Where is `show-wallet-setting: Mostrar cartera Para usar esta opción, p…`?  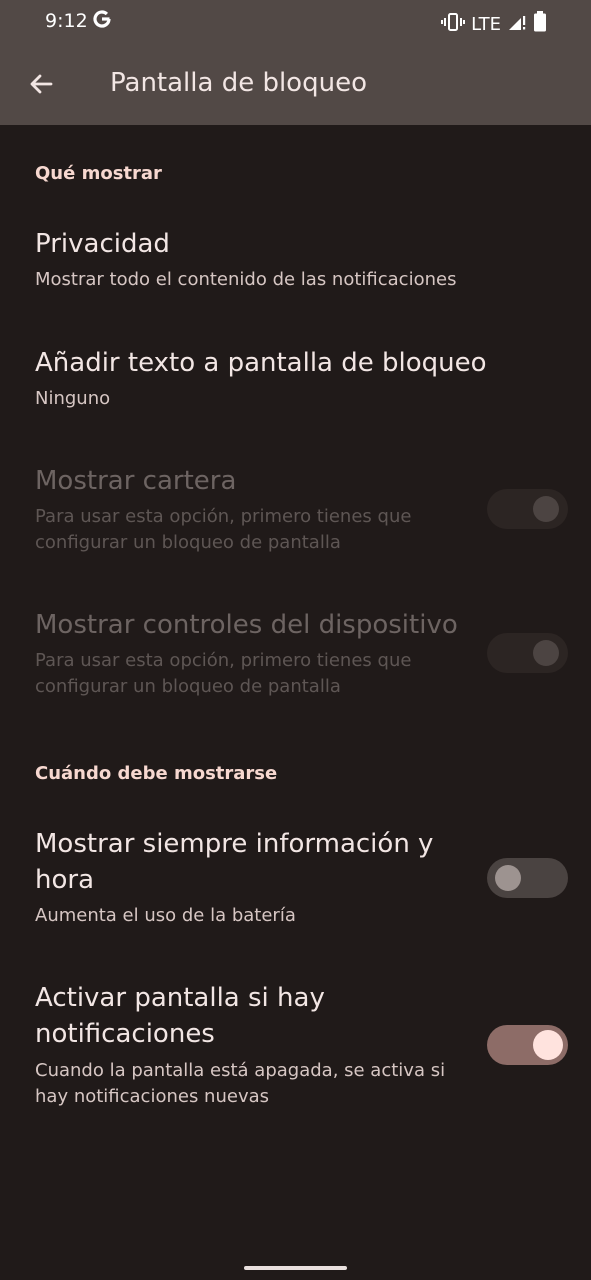
show-wallet-setting: Mostrar cartera Para usar esta opción, p… is located at coordinates (295, 515).